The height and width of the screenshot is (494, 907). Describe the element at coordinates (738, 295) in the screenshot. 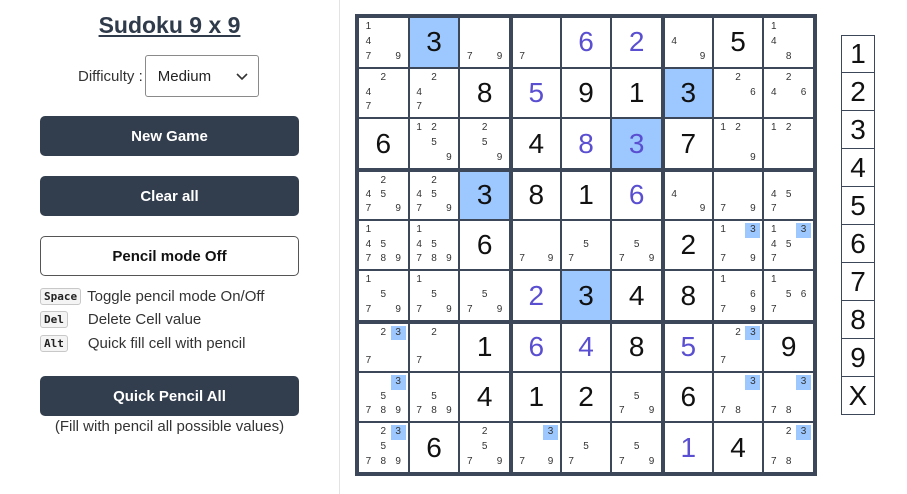

I see `sudoku-cell: 1679` at that location.